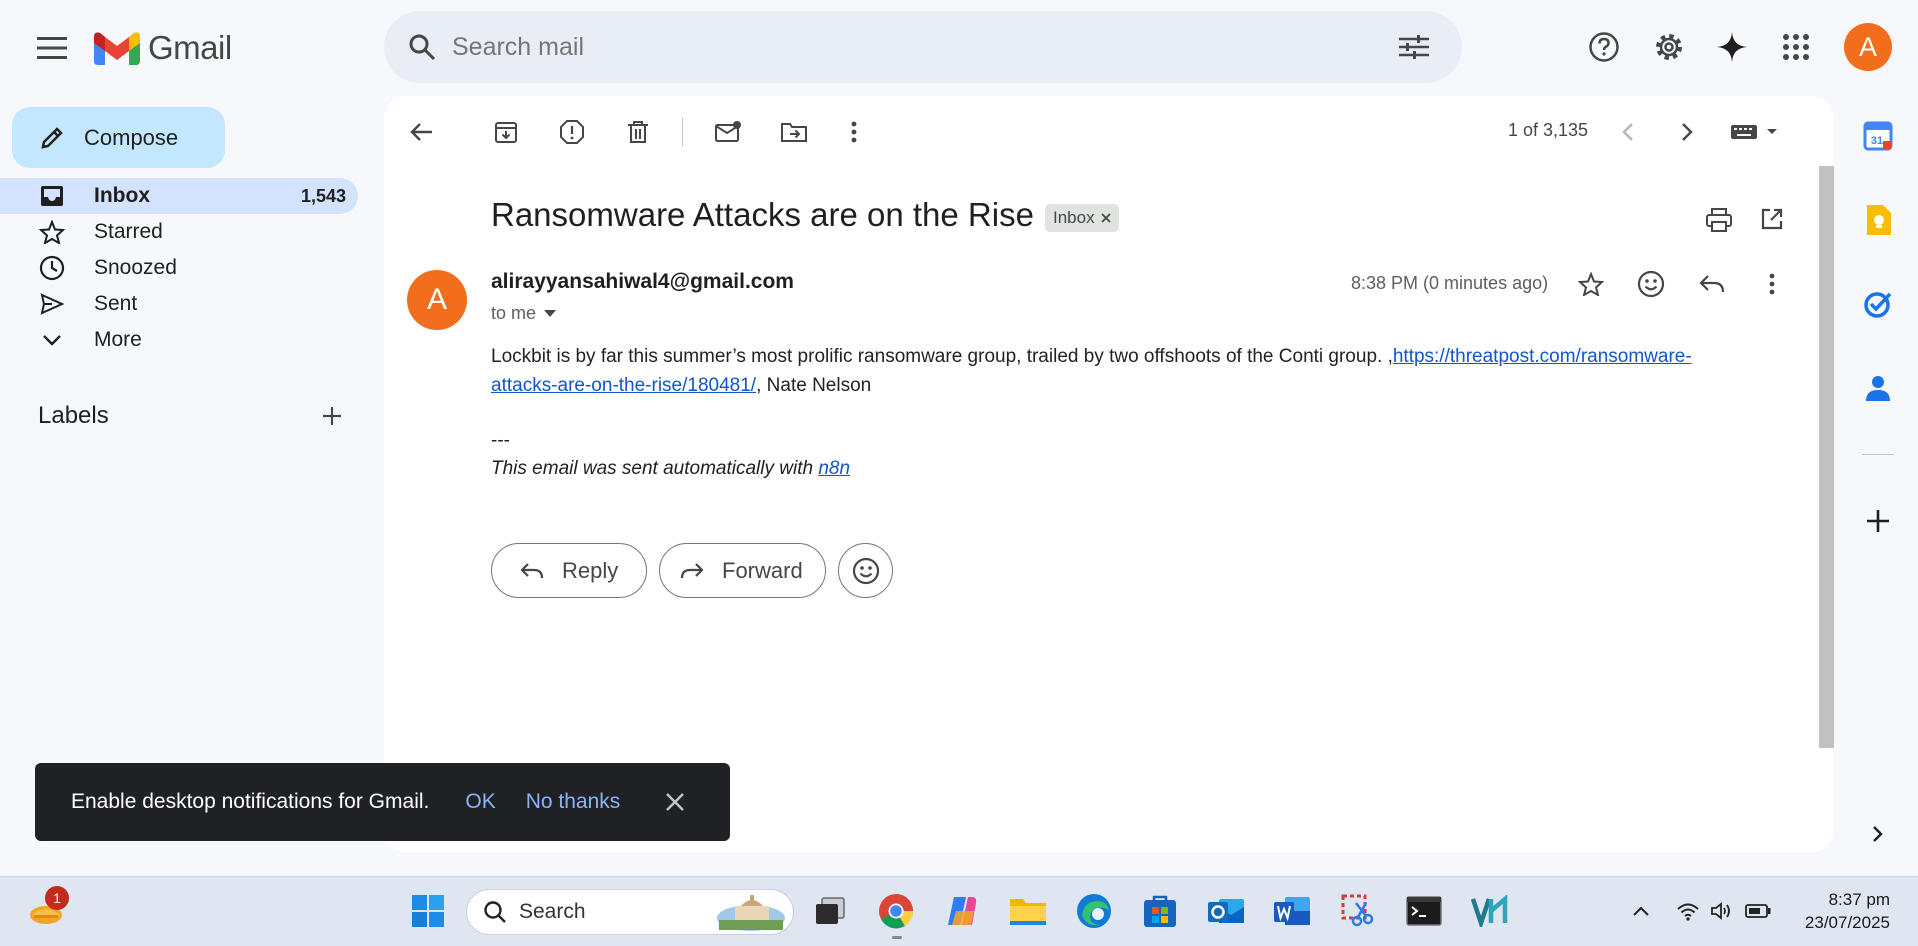 The height and width of the screenshot is (946, 1918). Describe the element at coordinates (742, 570) in the screenshot. I see `forward-button: Forward` at that location.